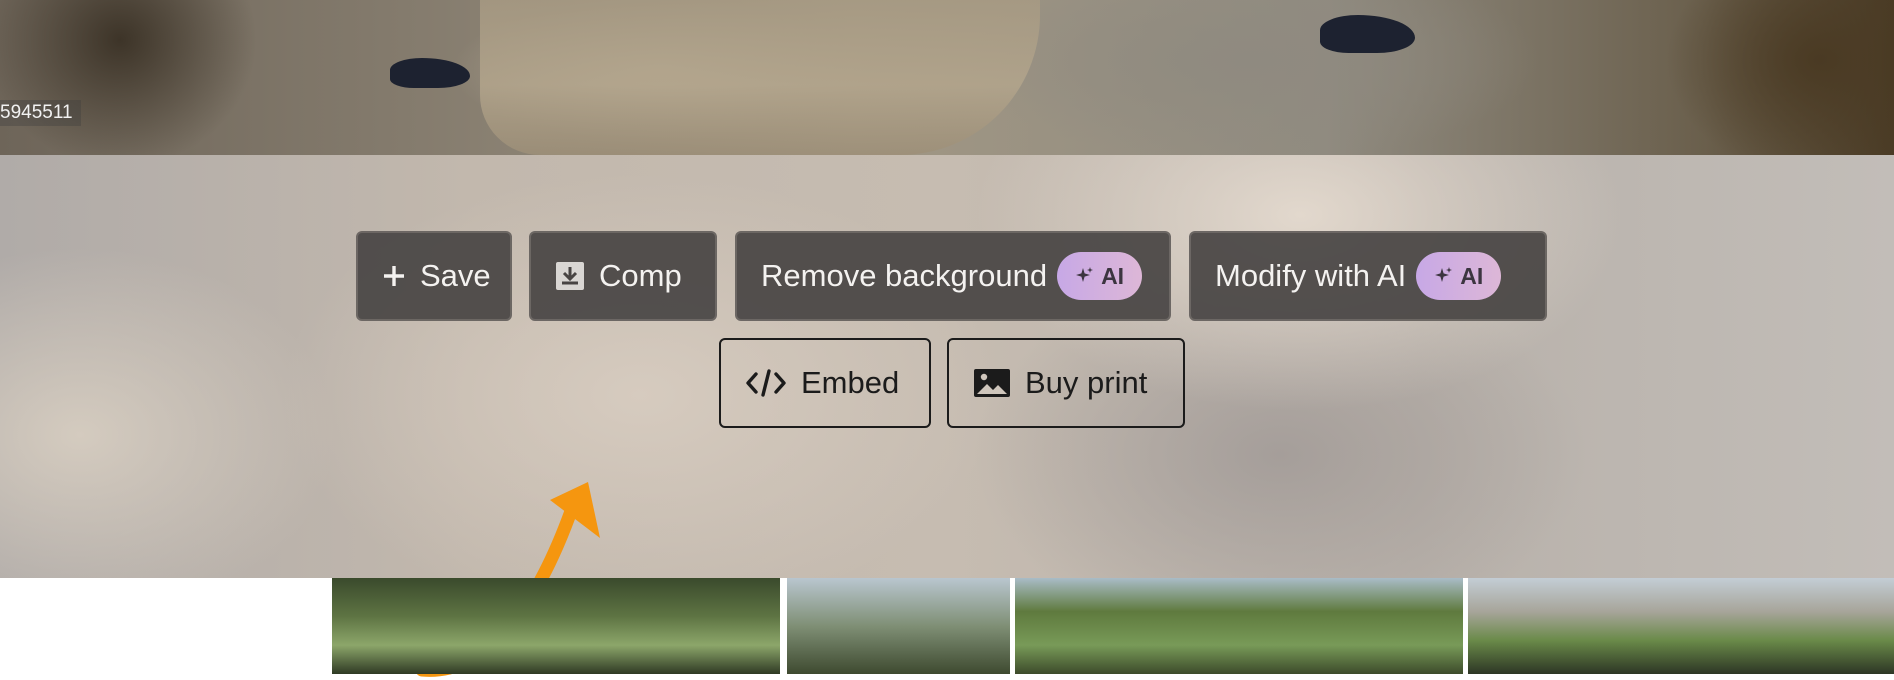  I want to click on comp-button: Comp, so click(623, 276).